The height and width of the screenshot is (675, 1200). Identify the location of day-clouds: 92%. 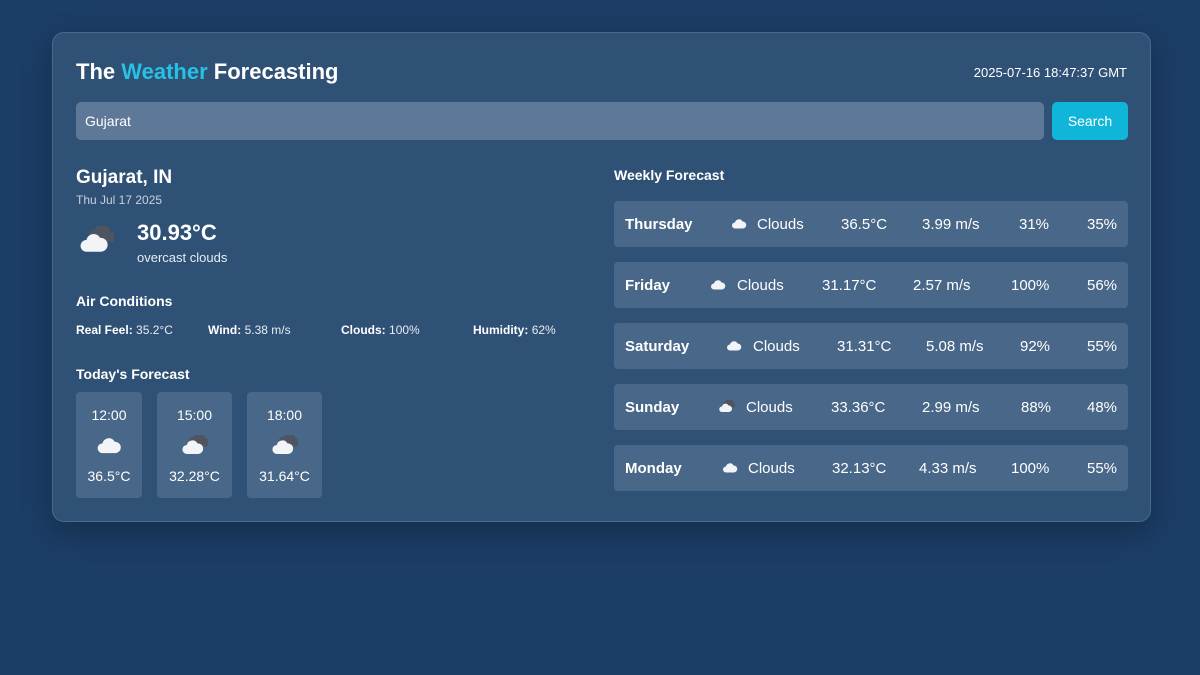
(1035, 346).